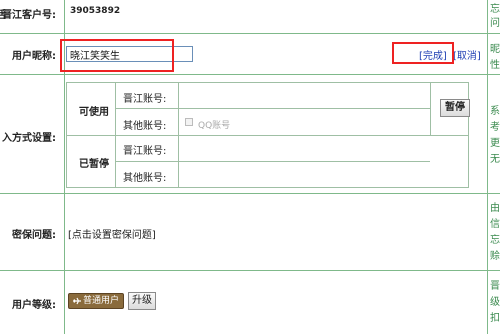  I want to click on paused-label: 已暂停, so click(94, 164).